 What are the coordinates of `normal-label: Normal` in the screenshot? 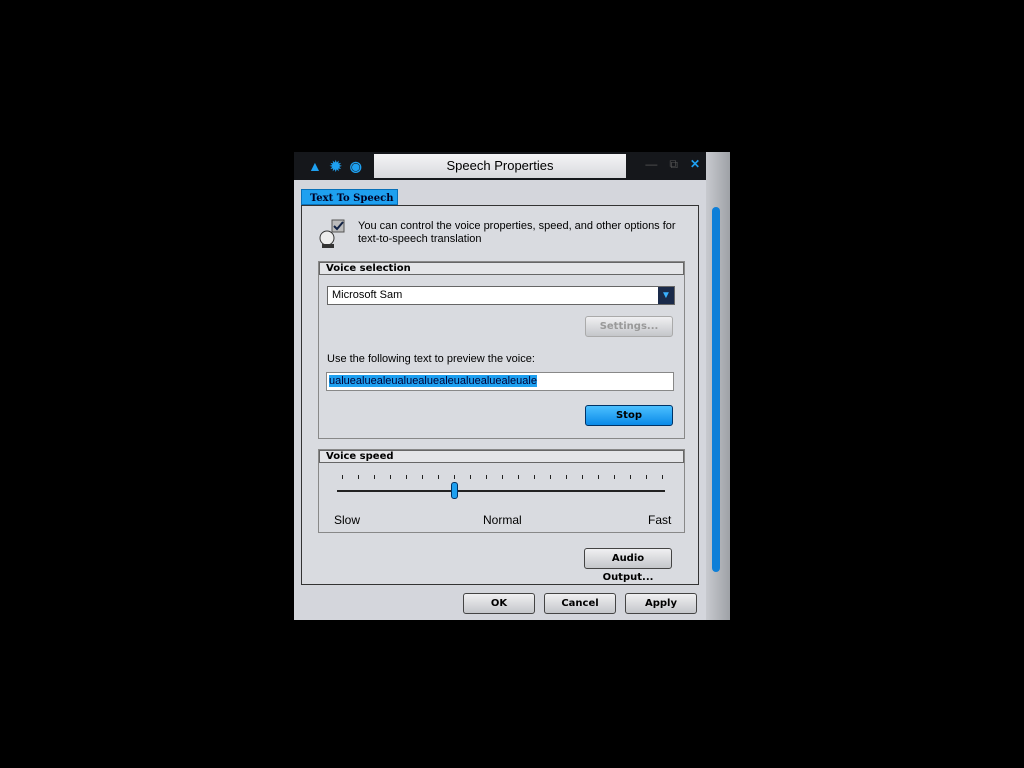 It's located at (502, 520).